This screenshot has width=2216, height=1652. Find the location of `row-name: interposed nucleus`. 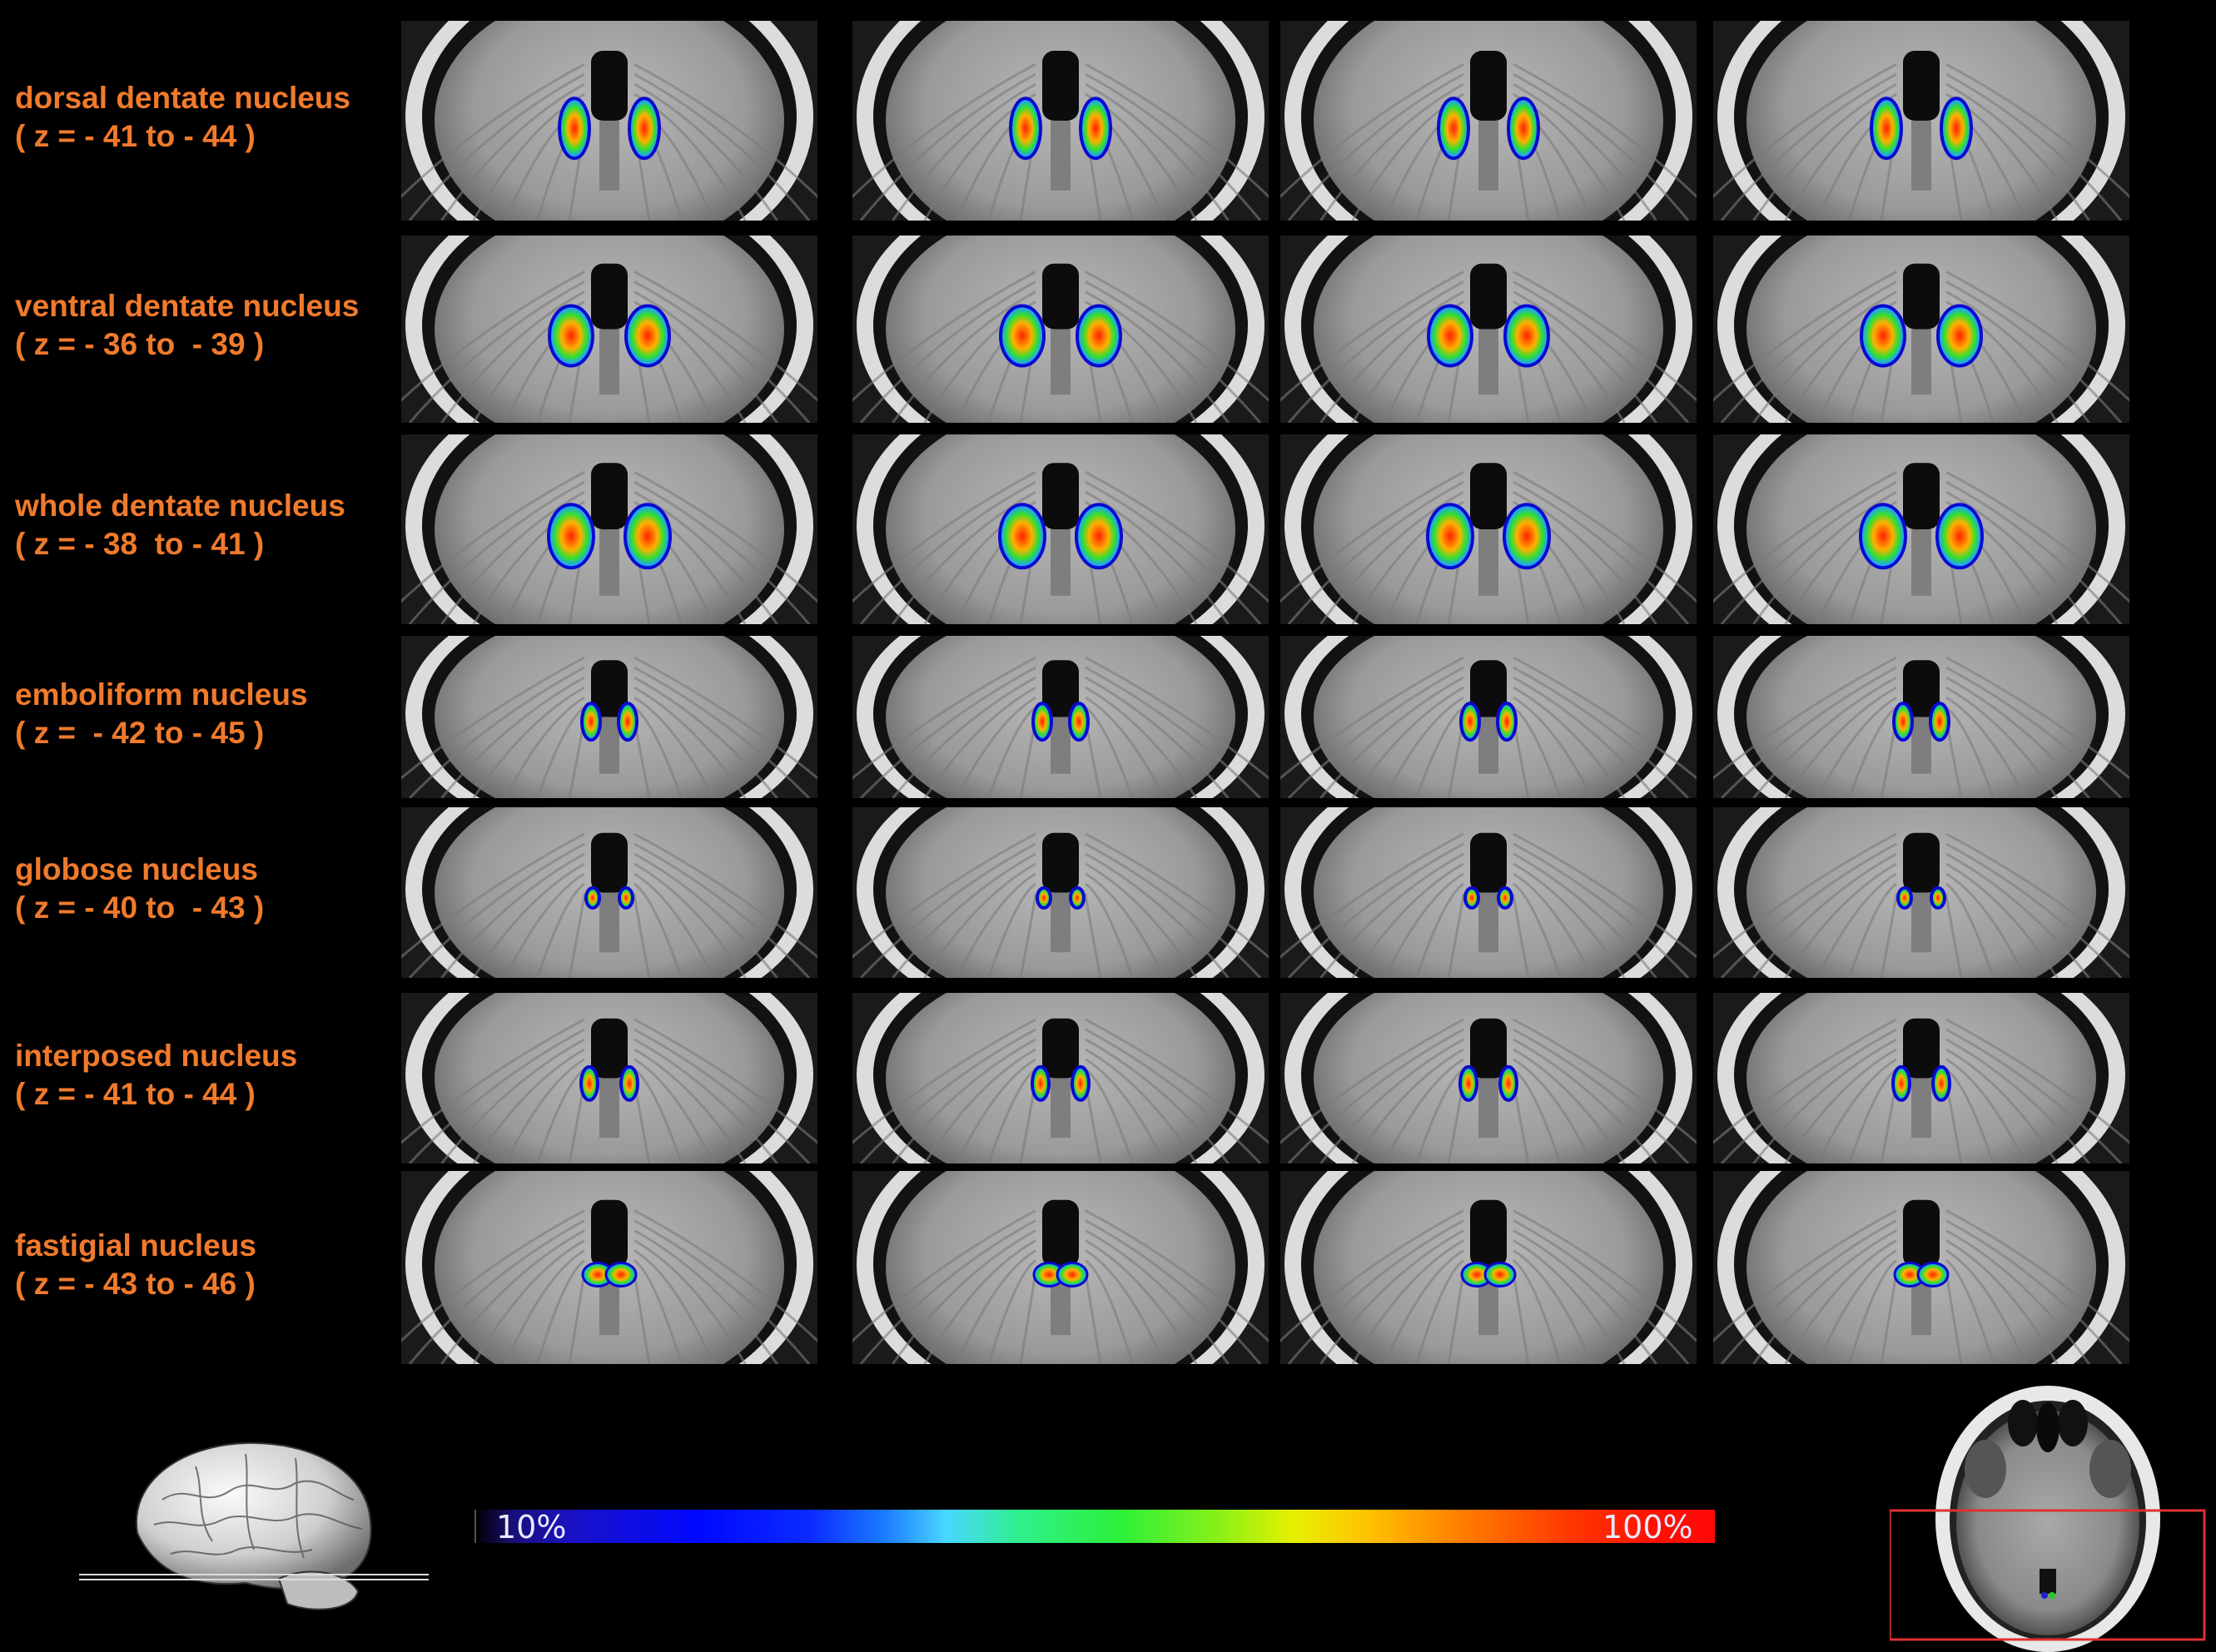

row-name: interposed nucleus is located at coordinates (156, 1056).